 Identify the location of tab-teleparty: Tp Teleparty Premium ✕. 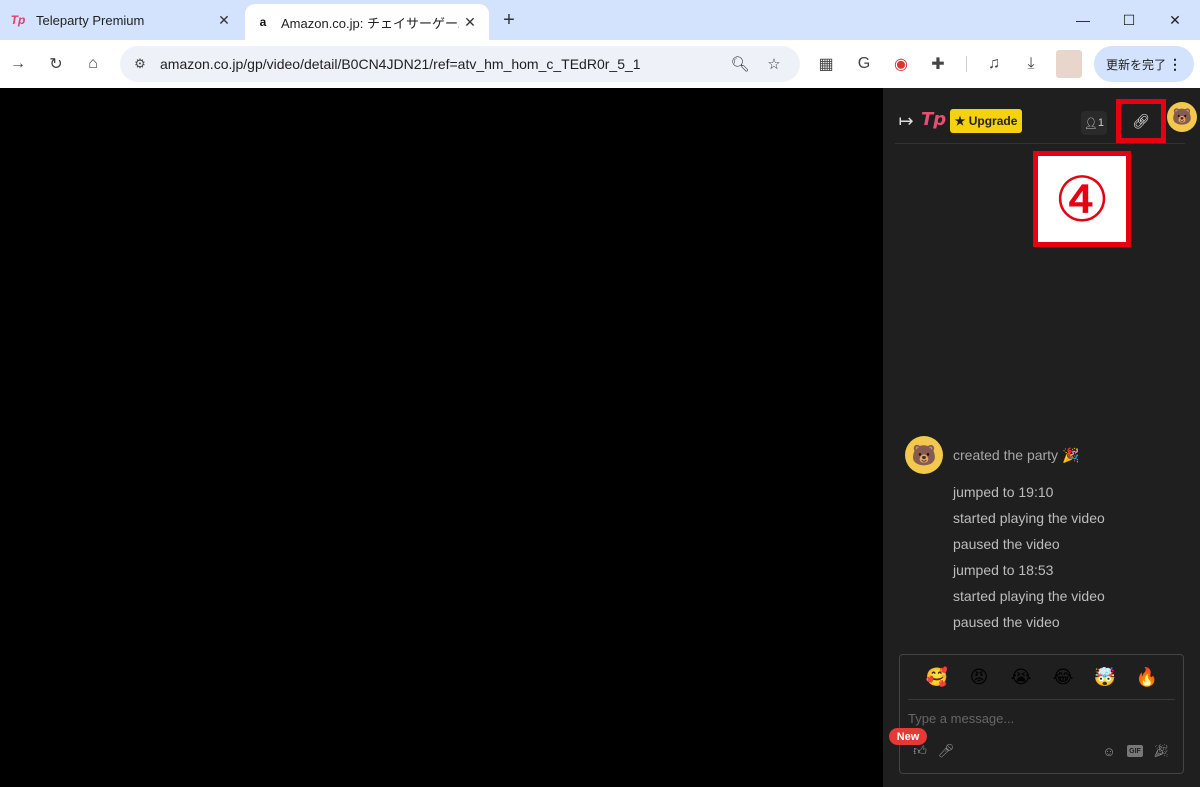
(121, 20).